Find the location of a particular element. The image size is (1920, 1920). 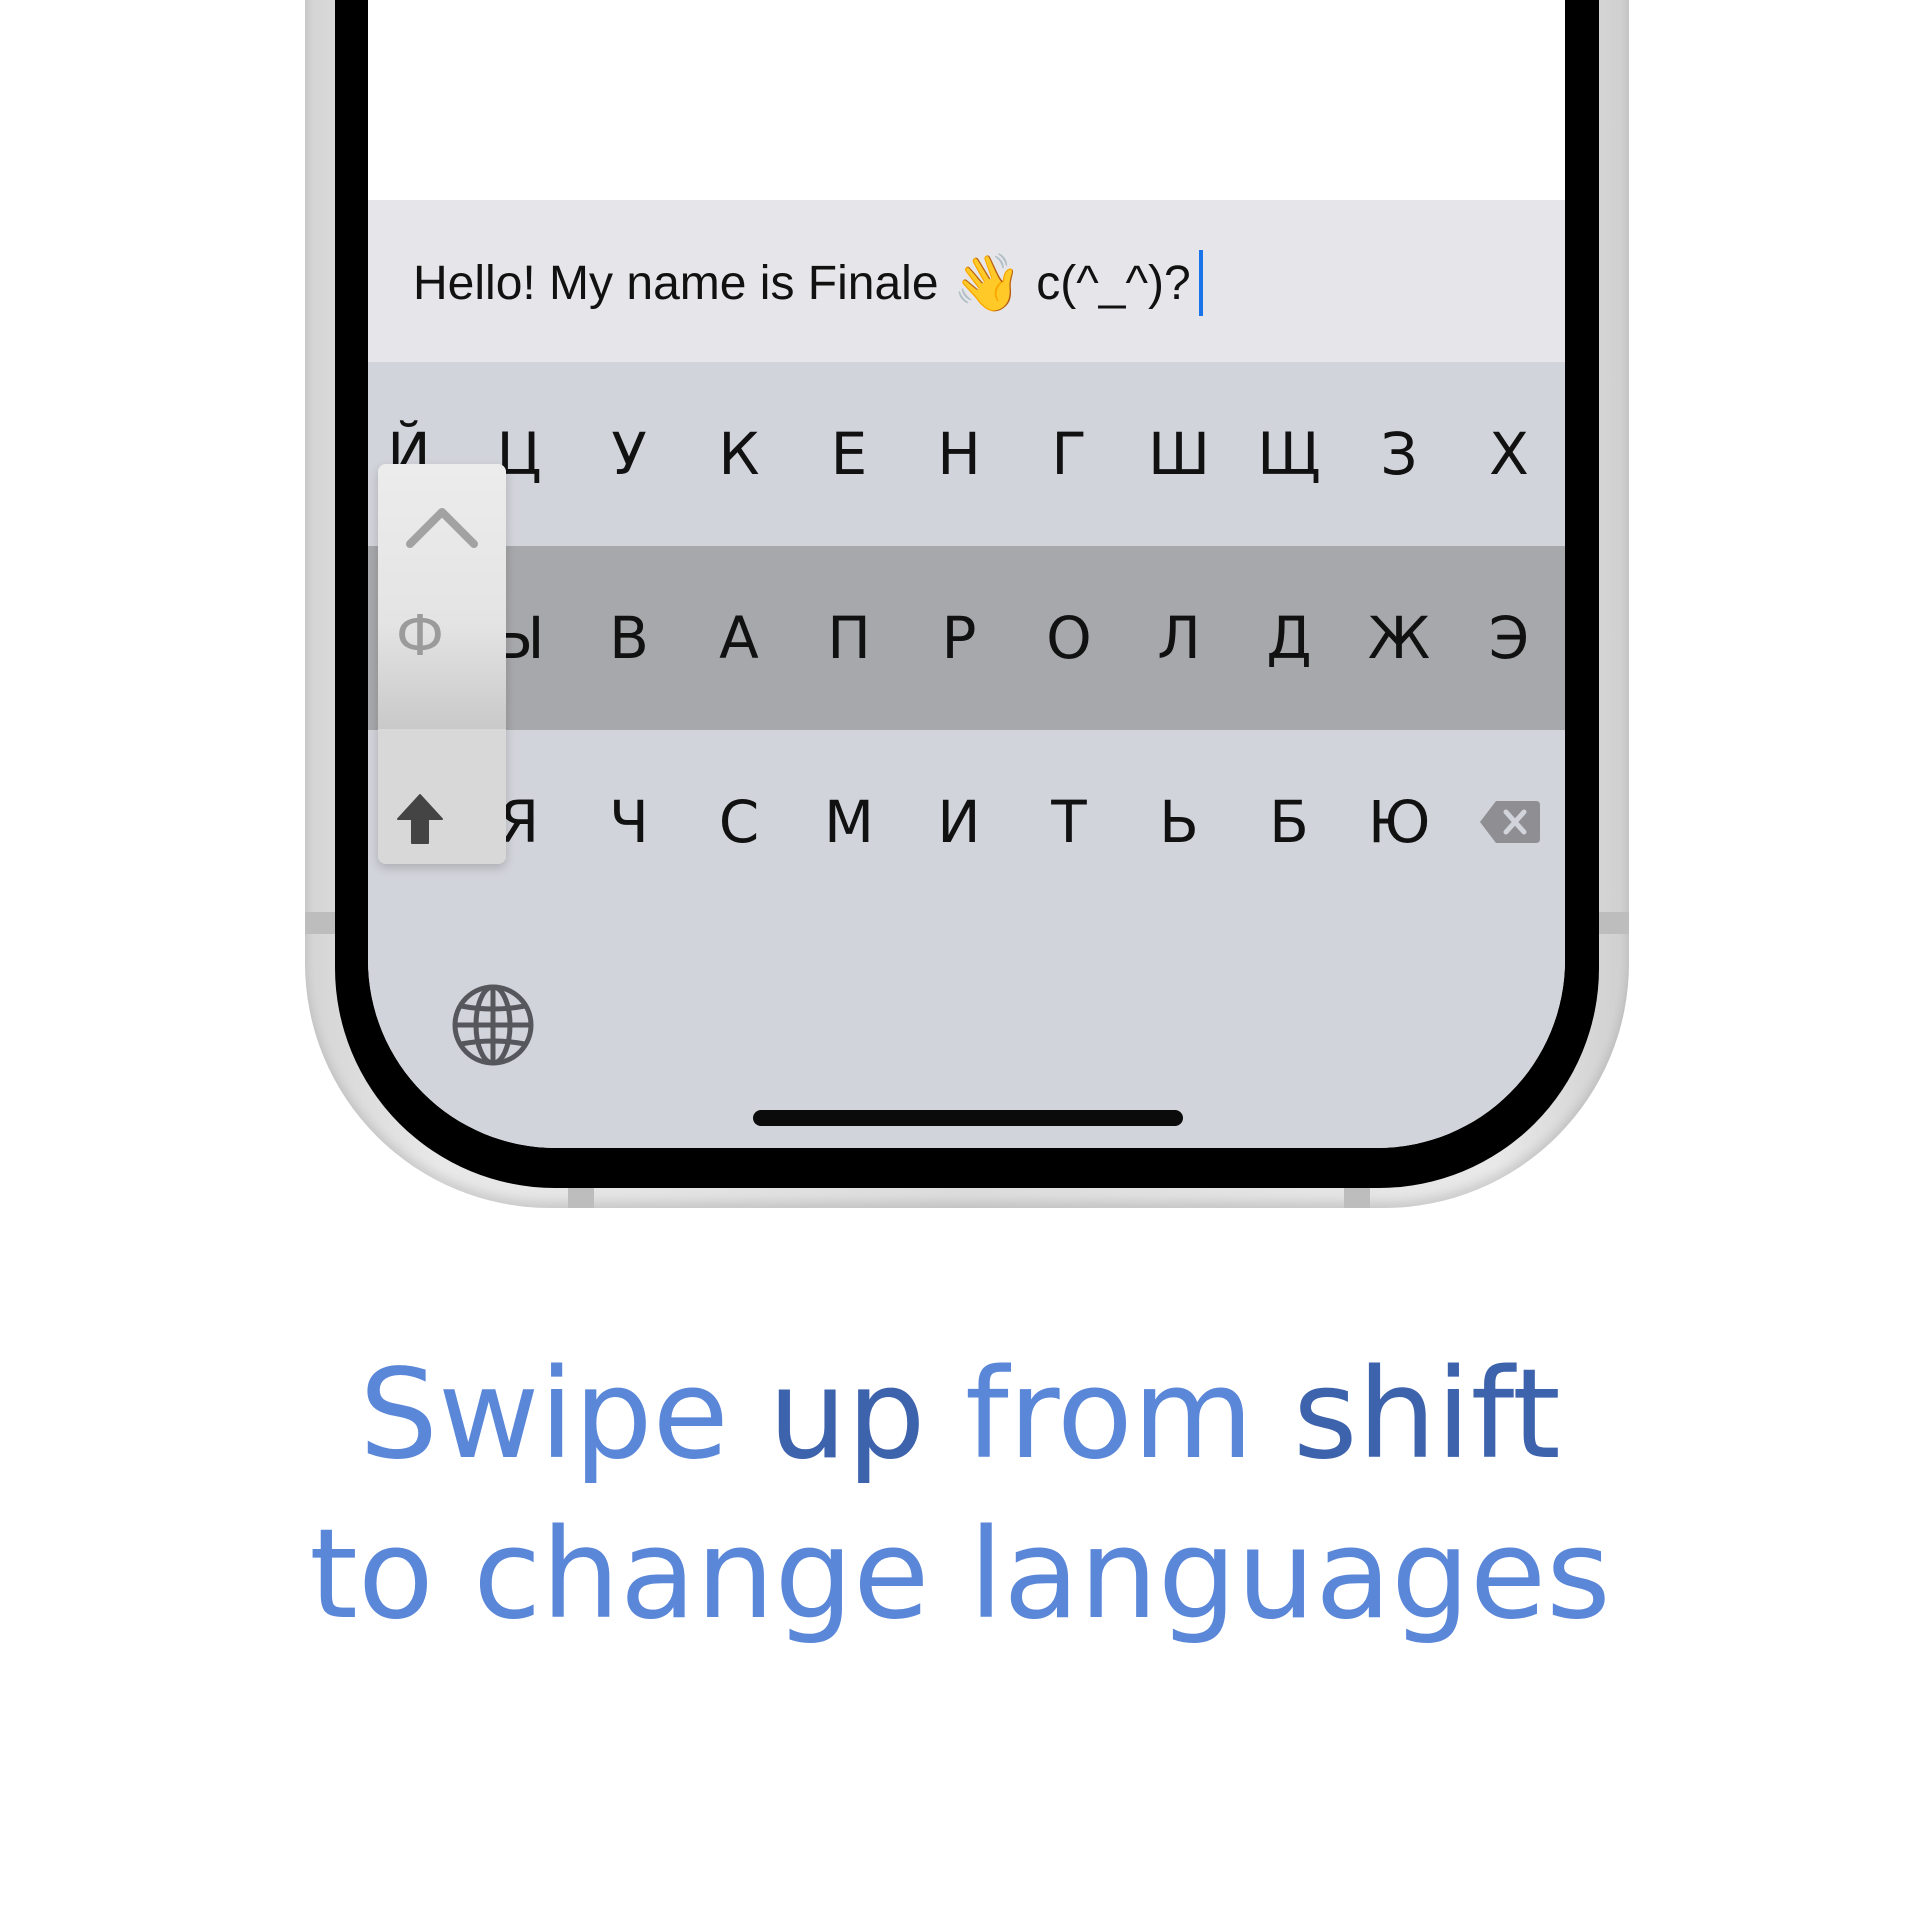

language-switch-popup: Ф is located at coordinates (442, 664).